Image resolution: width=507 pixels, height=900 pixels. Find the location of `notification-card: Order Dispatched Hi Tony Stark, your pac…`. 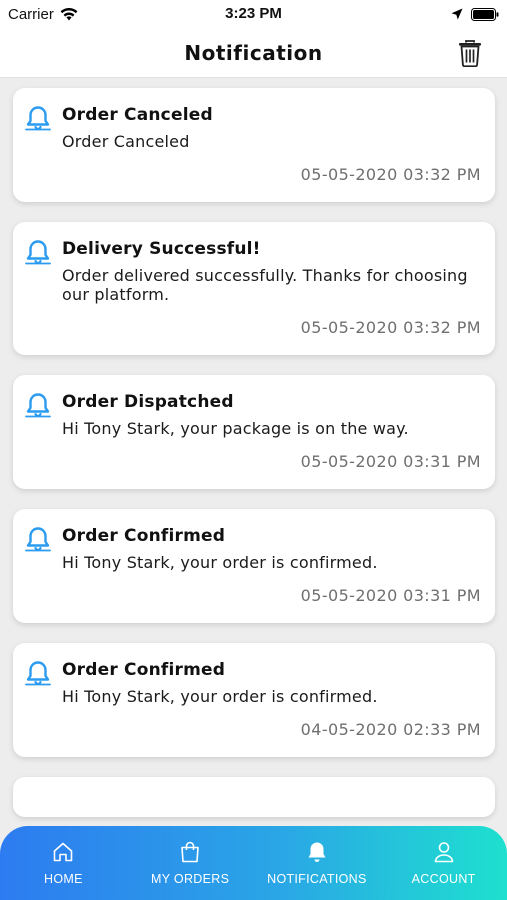

notification-card: Order Dispatched Hi Tony Stark, your pac… is located at coordinates (254, 432).